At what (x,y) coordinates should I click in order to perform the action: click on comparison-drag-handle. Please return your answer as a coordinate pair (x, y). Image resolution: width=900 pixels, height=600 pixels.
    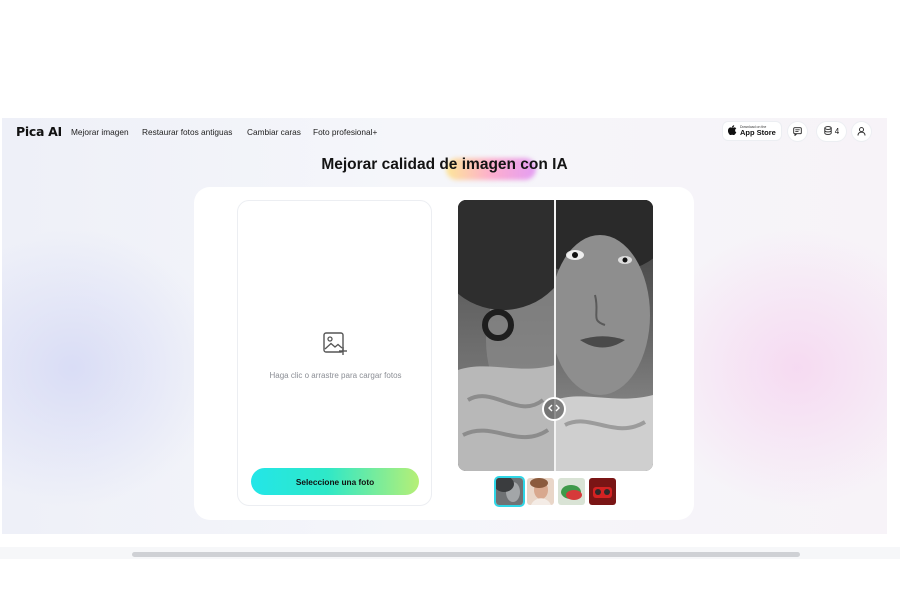
    Looking at the image, I should click on (554, 409).